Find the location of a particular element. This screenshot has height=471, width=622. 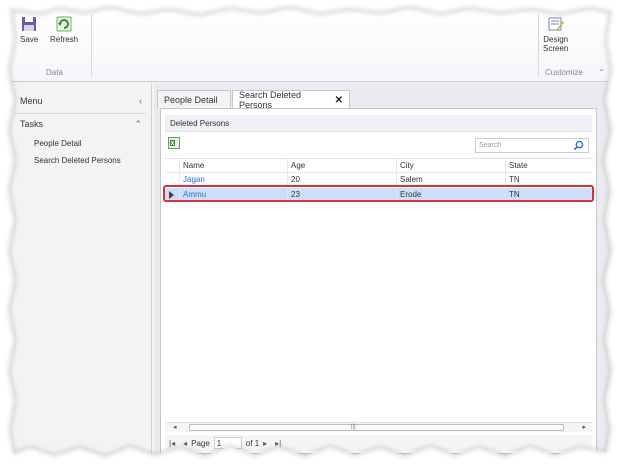

last-page-icon: ▸| is located at coordinates (278, 443).